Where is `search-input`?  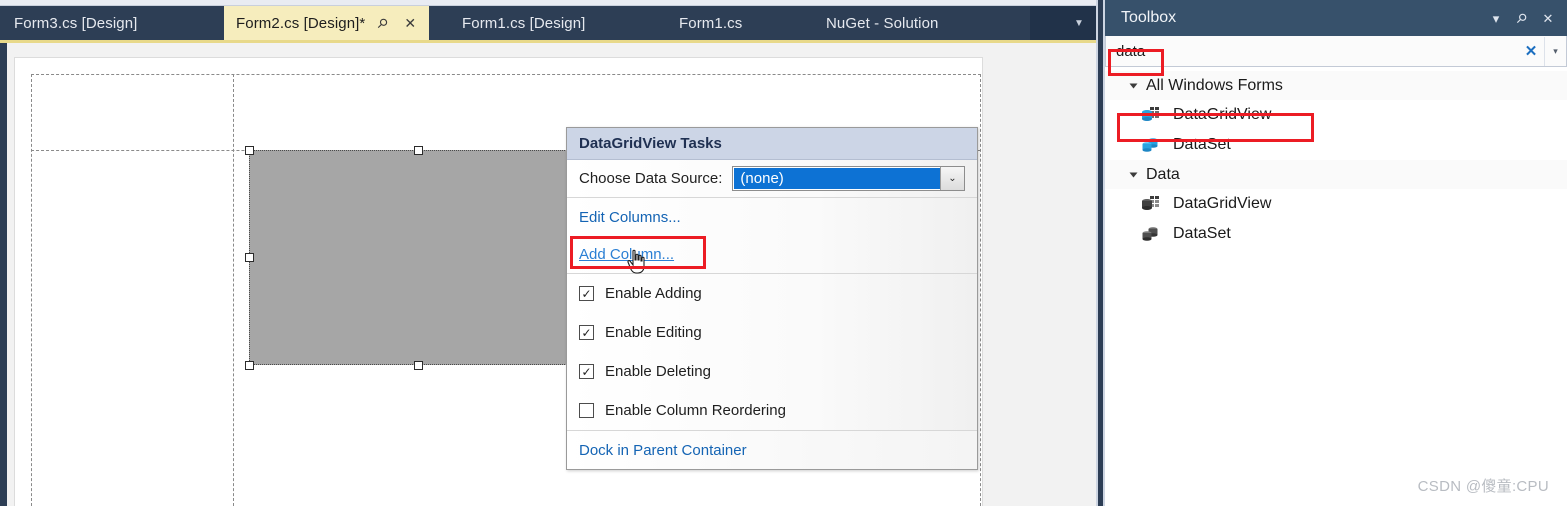 search-input is located at coordinates (1312, 51).